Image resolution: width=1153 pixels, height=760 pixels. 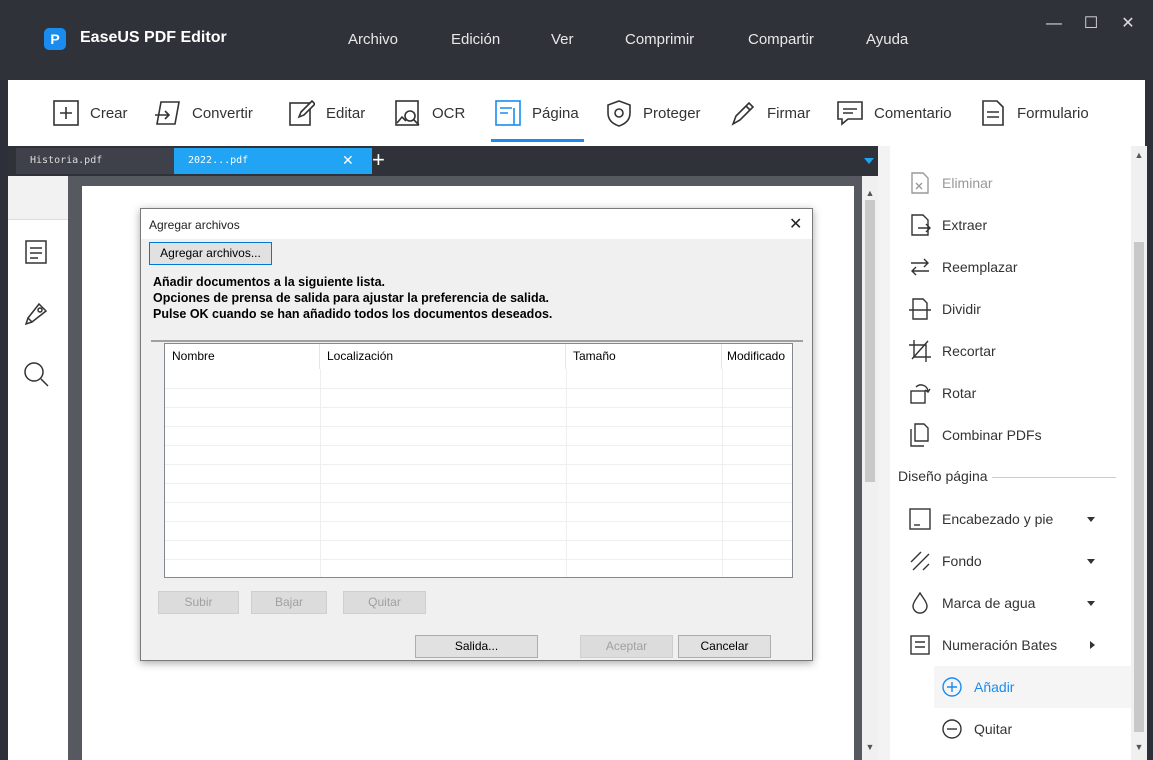 I want to click on page-tool-extraer-label: Extraer, so click(x=965, y=225).